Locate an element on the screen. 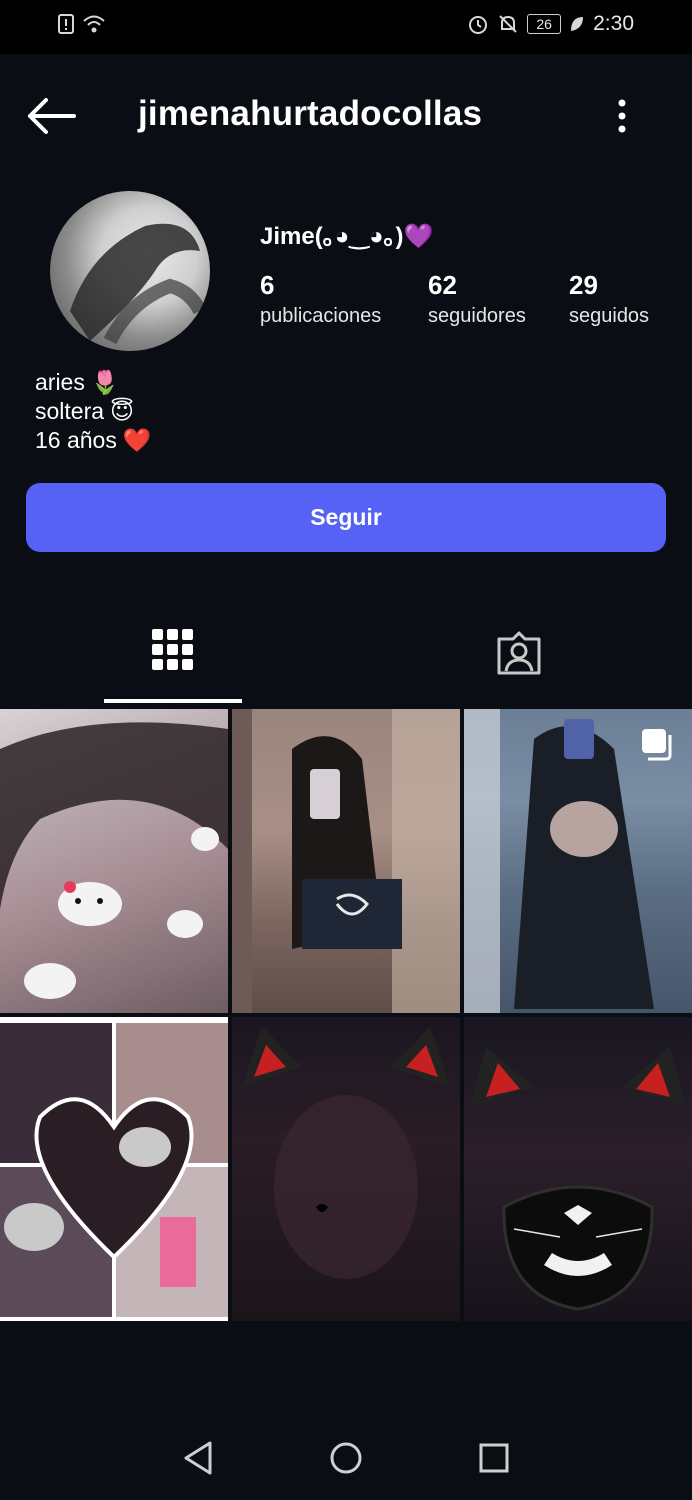 The width and height of the screenshot is (692, 1500). active-tab-indicator is located at coordinates (173, 701).